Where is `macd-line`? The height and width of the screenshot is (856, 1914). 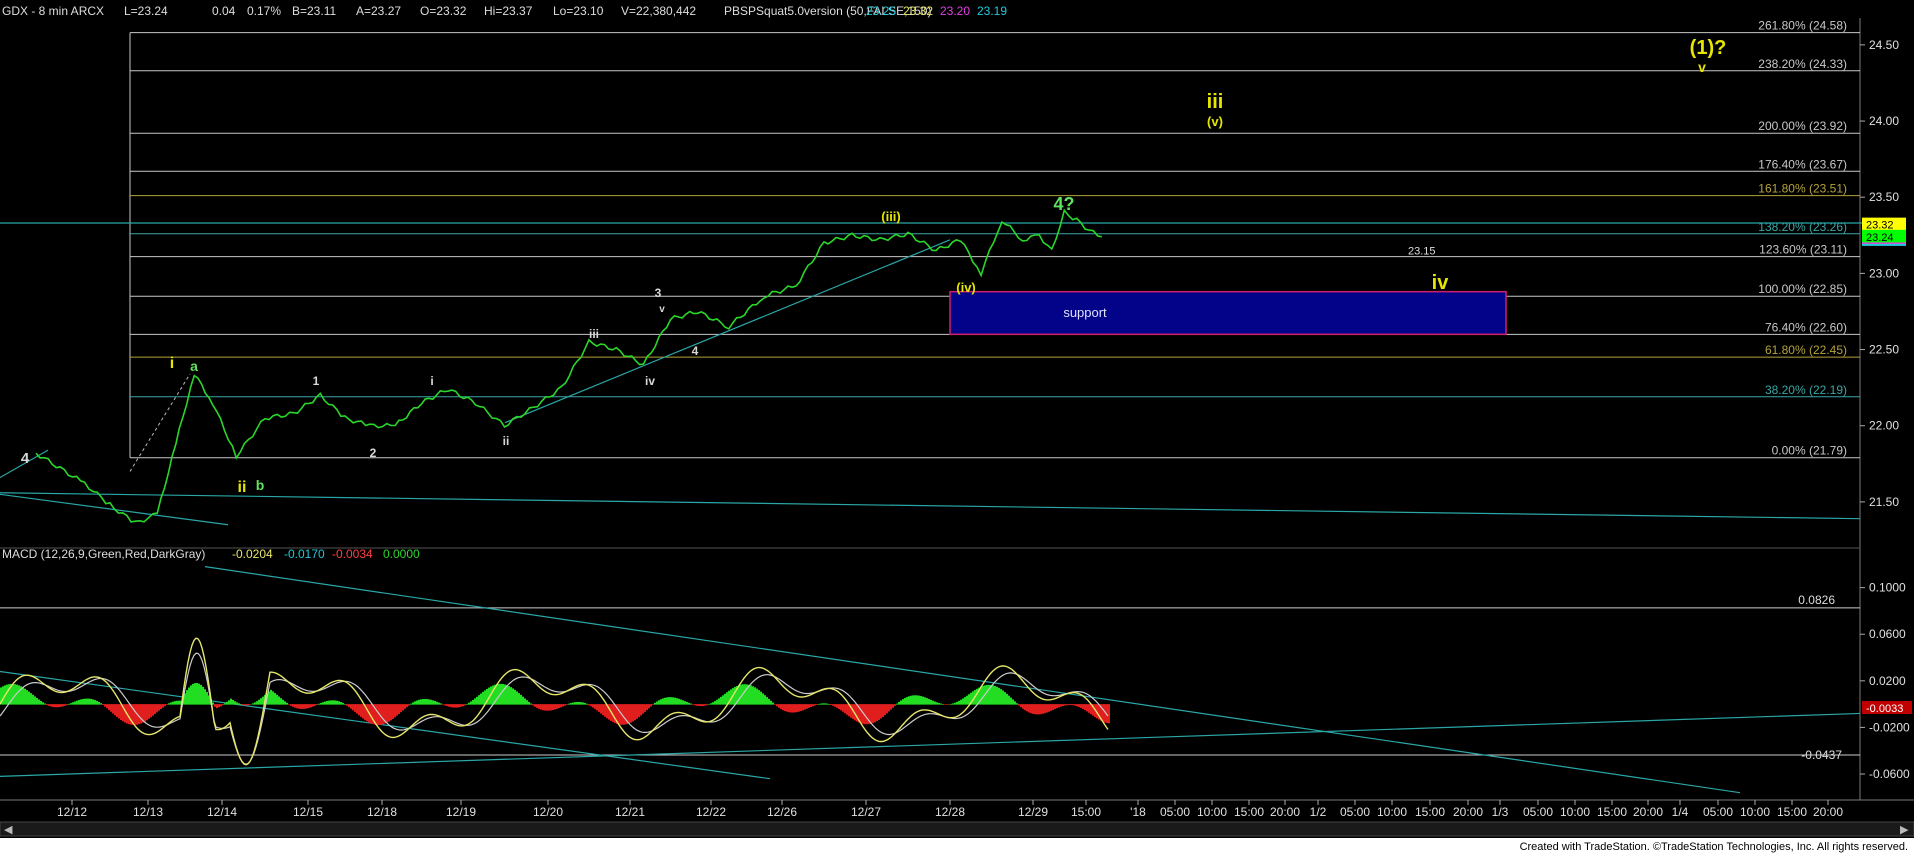 macd-line is located at coordinates (554, 701).